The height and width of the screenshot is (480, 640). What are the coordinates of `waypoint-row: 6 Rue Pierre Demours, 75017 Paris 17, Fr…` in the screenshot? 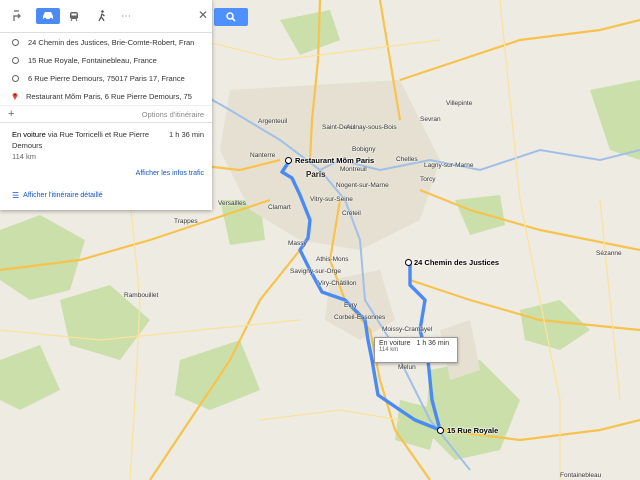 It's located at (106, 78).